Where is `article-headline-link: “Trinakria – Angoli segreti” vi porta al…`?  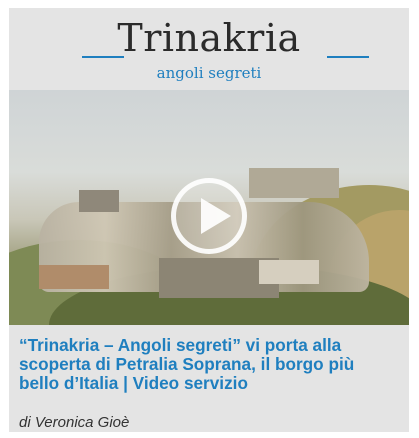
article-headline-link: “Trinakria – Angoli segreti” vi porta al… is located at coordinates (213, 364).